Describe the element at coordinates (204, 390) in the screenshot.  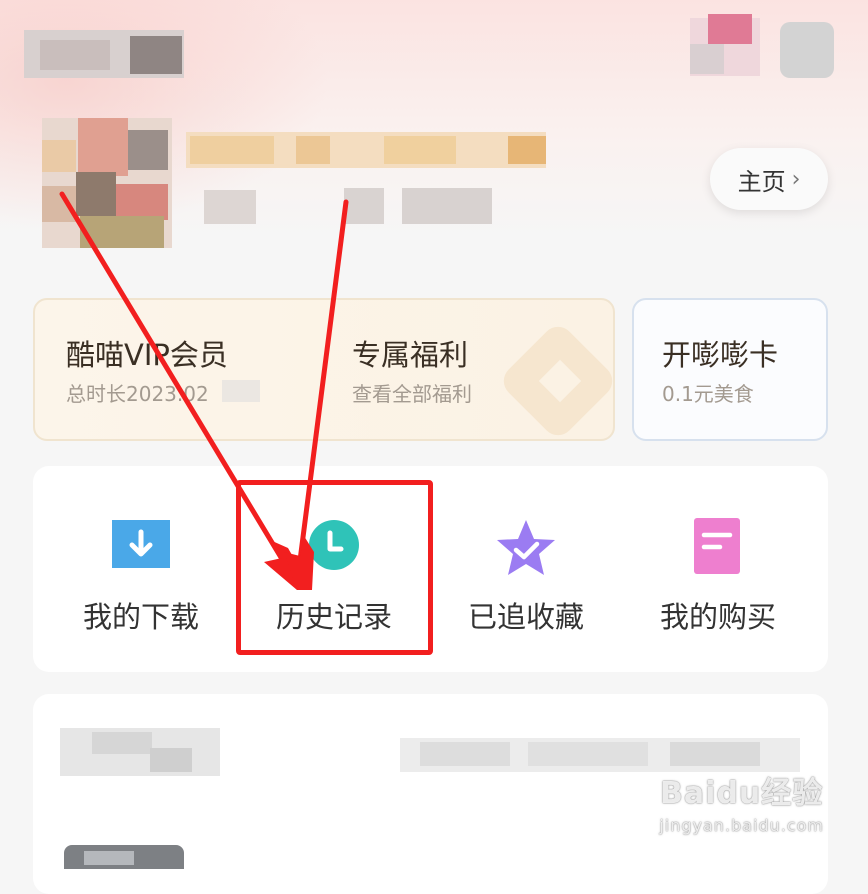
I see `annotation-arrows` at that location.